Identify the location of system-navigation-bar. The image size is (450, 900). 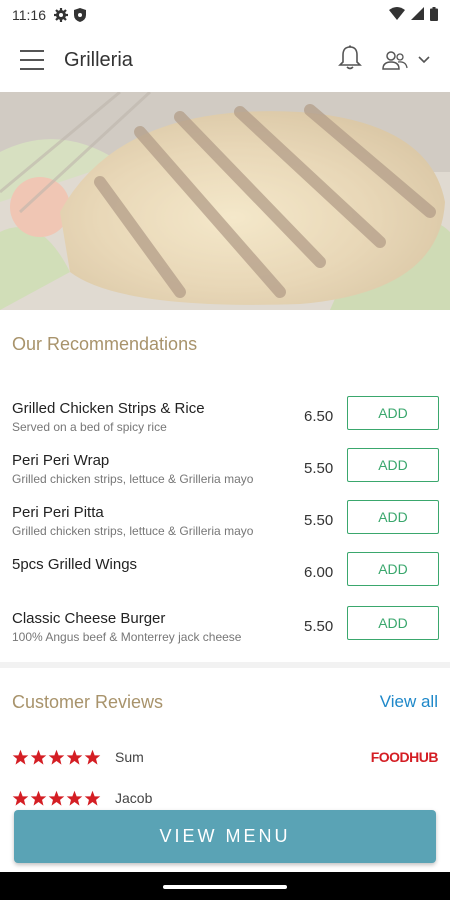
(225, 886).